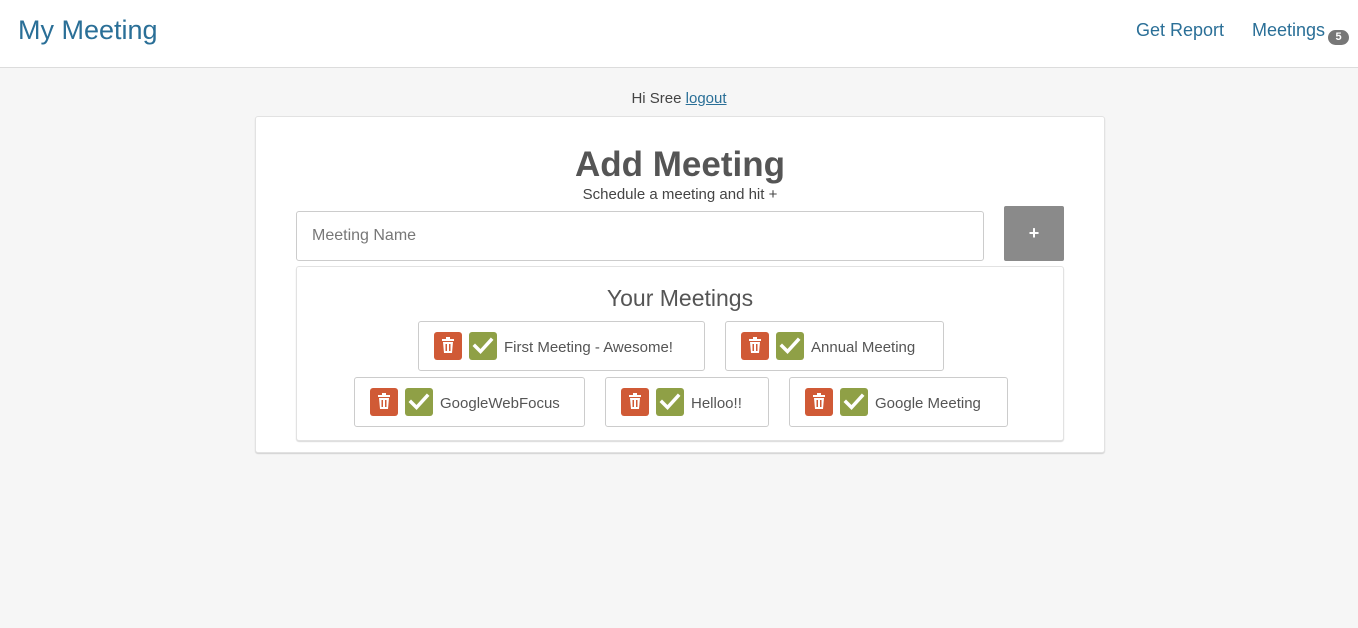 The image size is (1358, 628). Describe the element at coordinates (1034, 233) in the screenshot. I see `add-meeting-button: +` at that location.